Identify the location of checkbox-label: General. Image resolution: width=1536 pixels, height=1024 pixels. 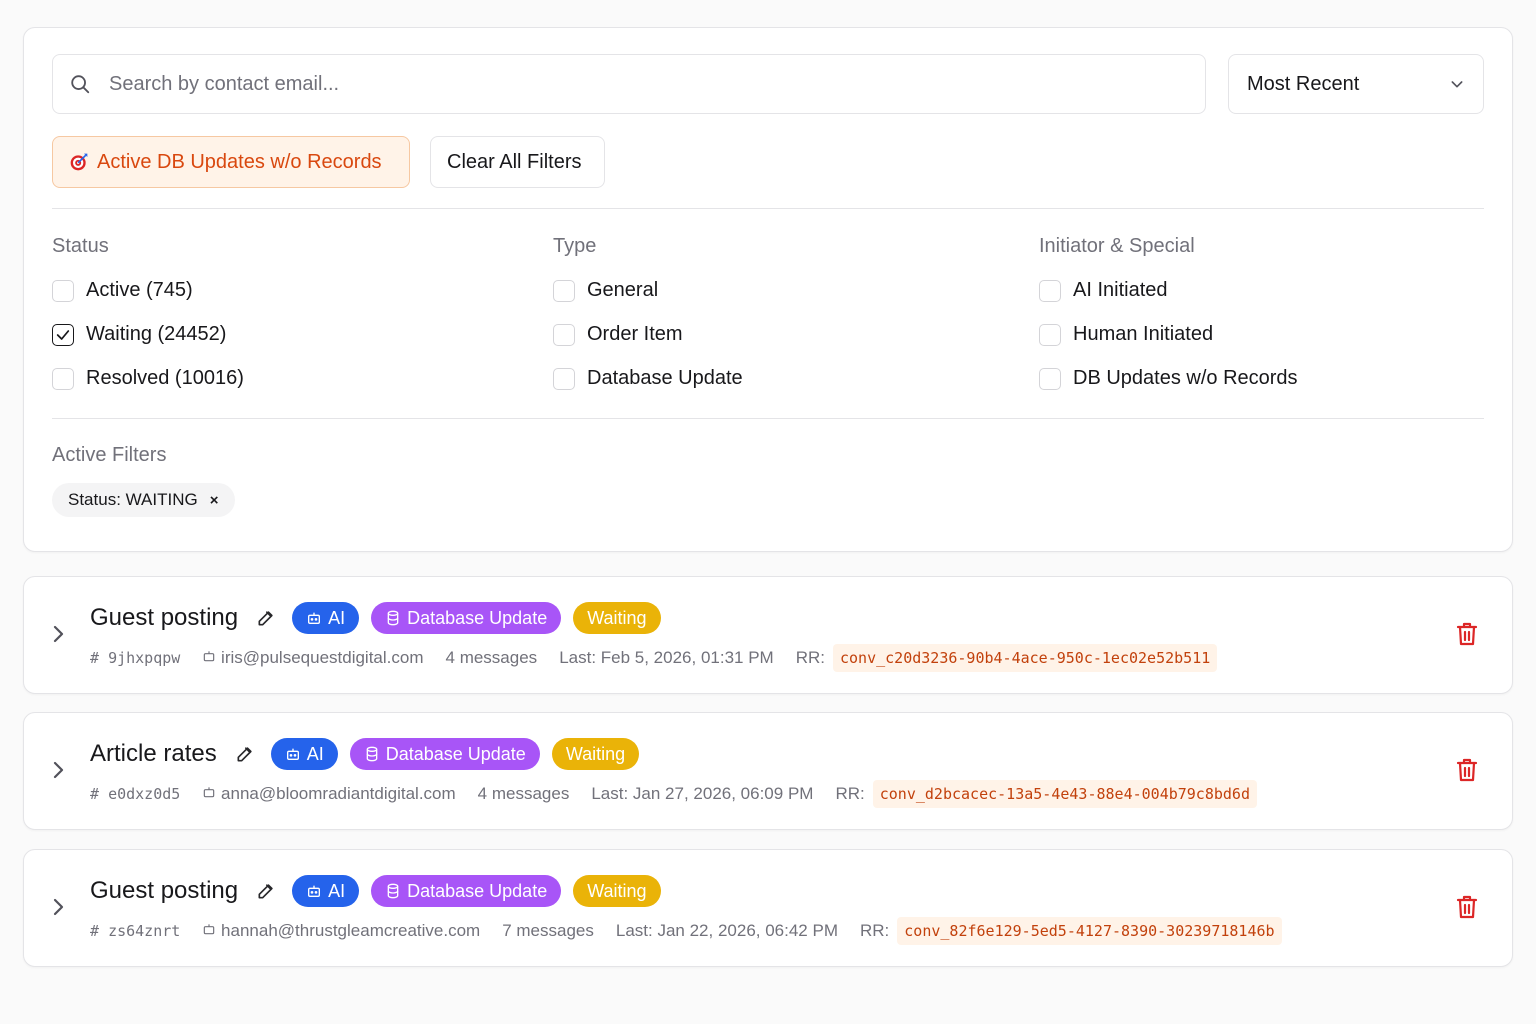
(623, 290).